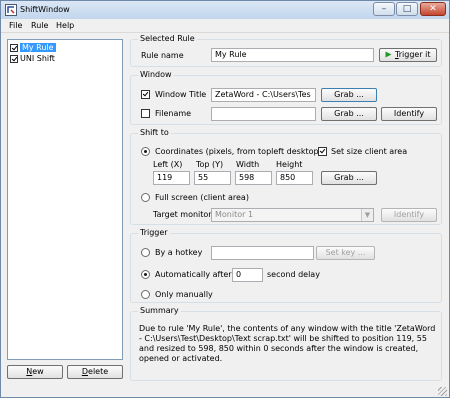 The image size is (450, 398). Describe the element at coordinates (145, 113) in the screenshot. I see `filename-checkbox` at that location.